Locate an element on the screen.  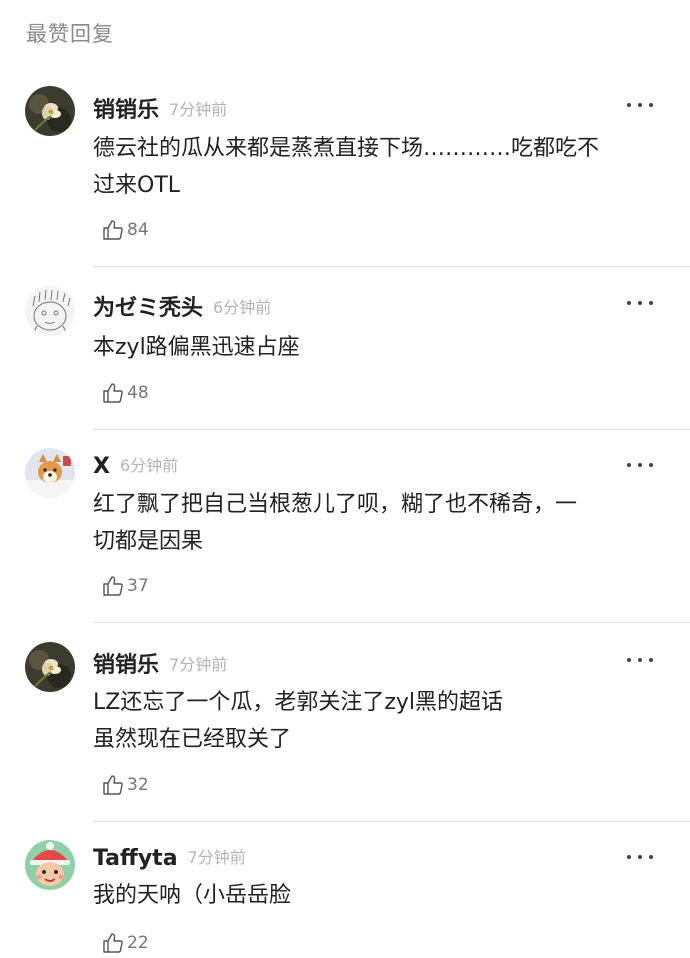
comment-text: 本zyl路偏黑迅速占座 is located at coordinates (196, 347).